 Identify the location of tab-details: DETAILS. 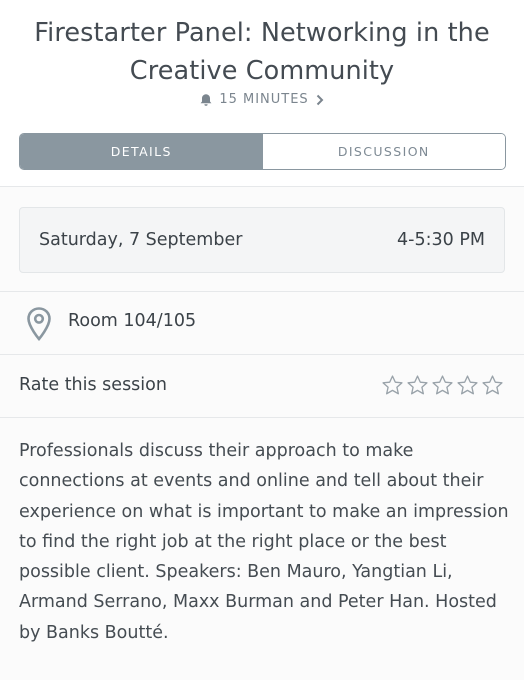
(141, 151).